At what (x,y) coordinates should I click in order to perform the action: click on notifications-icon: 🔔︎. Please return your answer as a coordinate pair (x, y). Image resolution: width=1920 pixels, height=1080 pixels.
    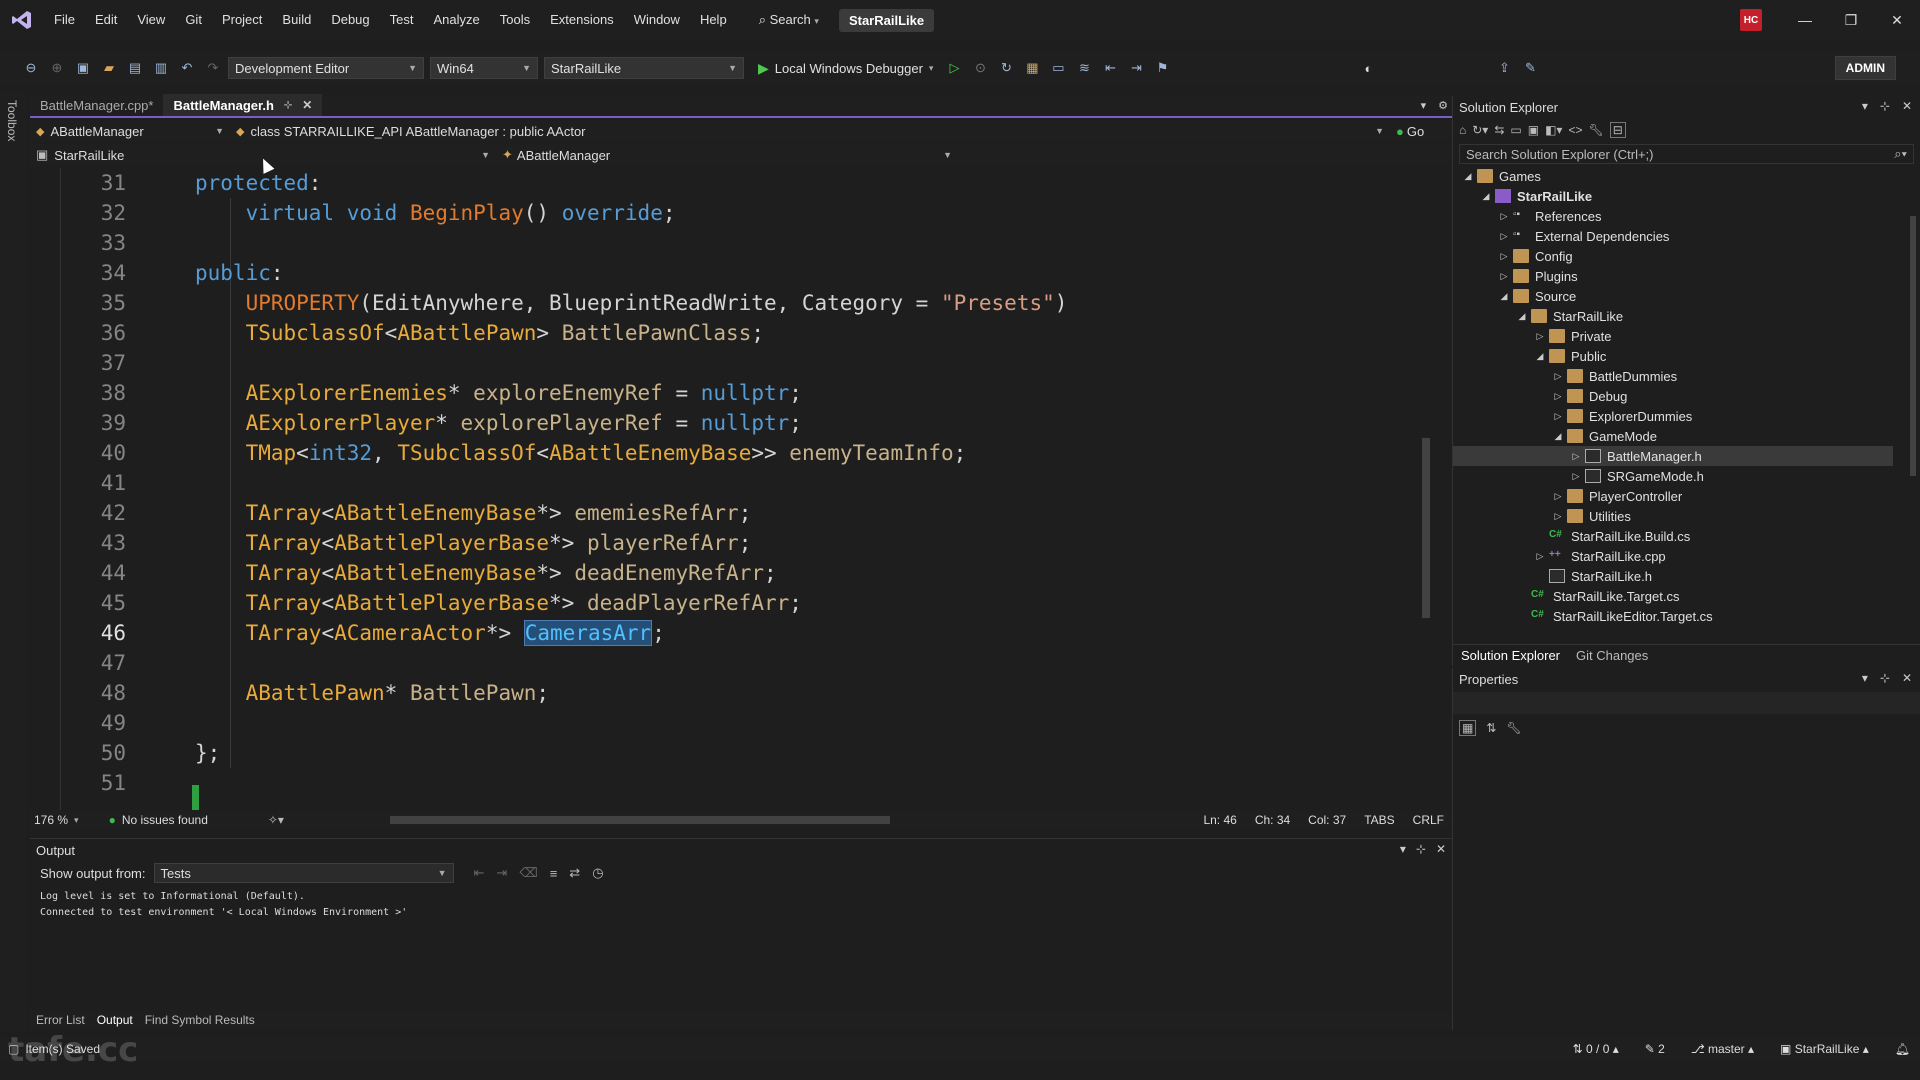
    Looking at the image, I should click on (1902, 1049).